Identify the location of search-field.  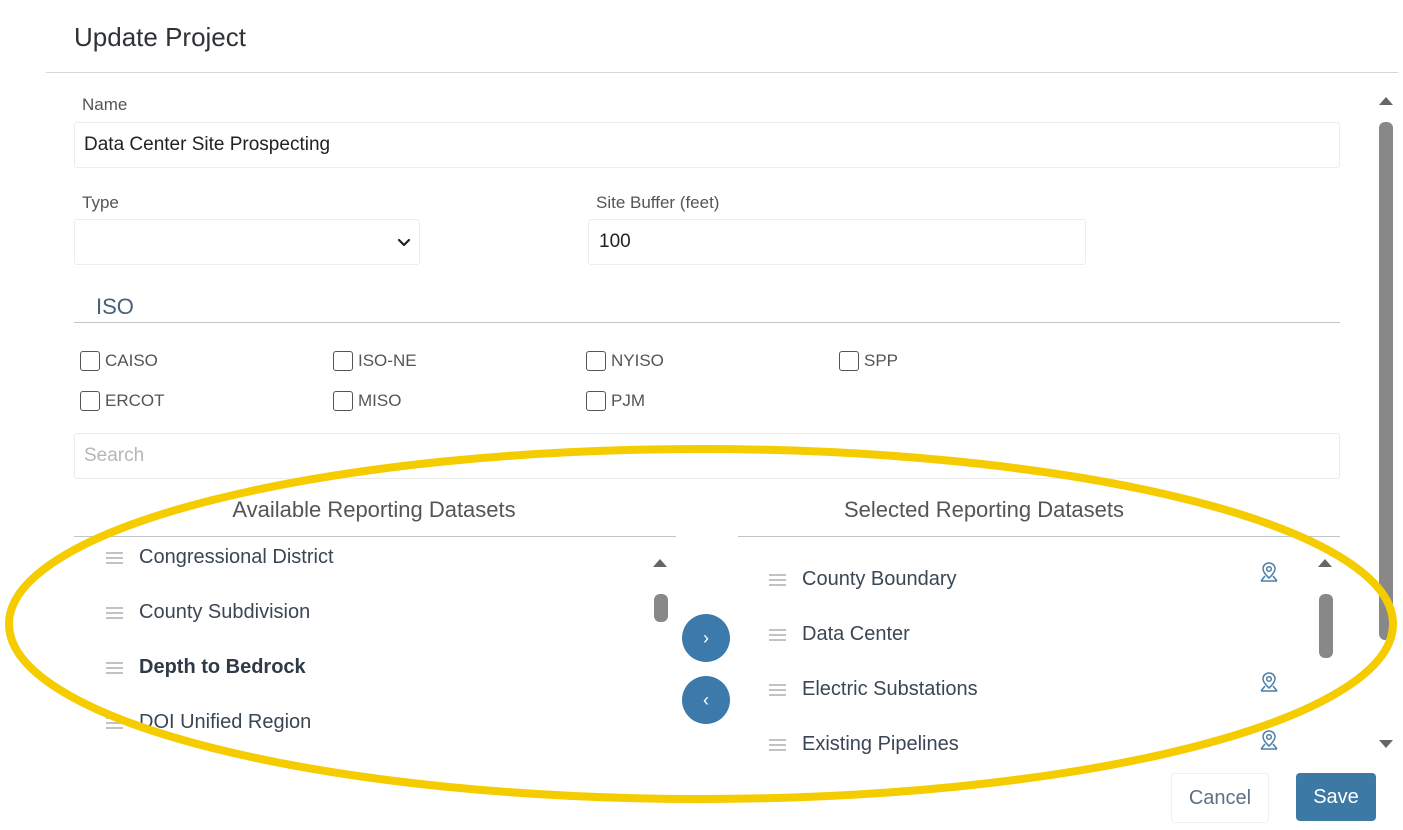
(707, 456).